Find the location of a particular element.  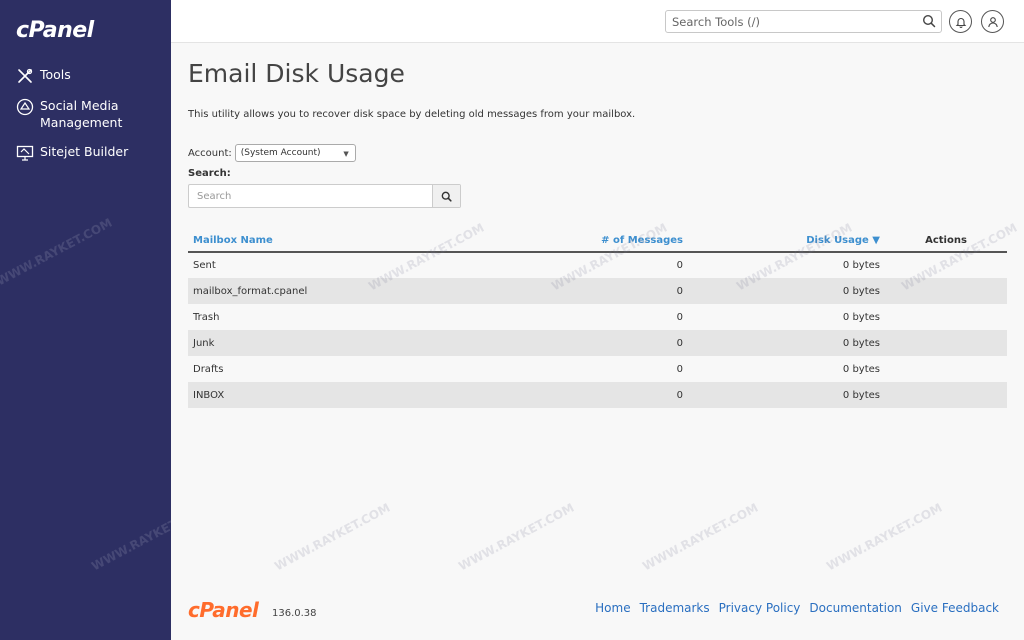

footer-cpanel-logo: cPanel is located at coordinates (223, 610).